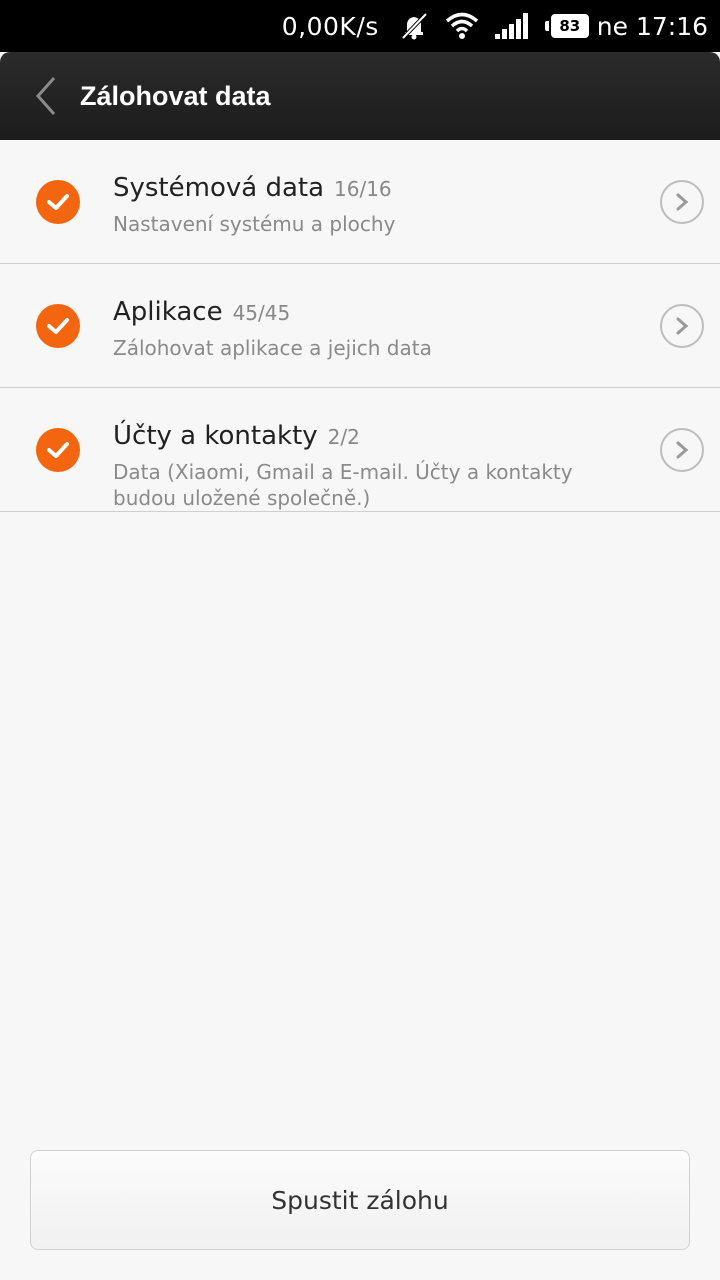  What do you see at coordinates (360, 96) in the screenshot?
I see `title-bar: Zálohovat data` at bounding box center [360, 96].